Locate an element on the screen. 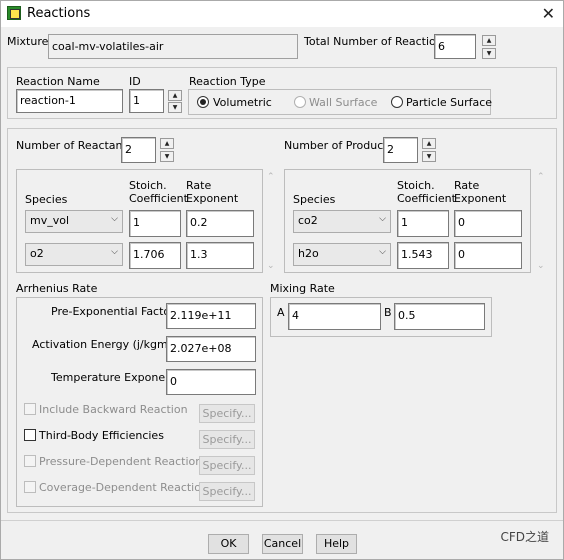  window-title: Reactions is located at coordinates (59, 13).